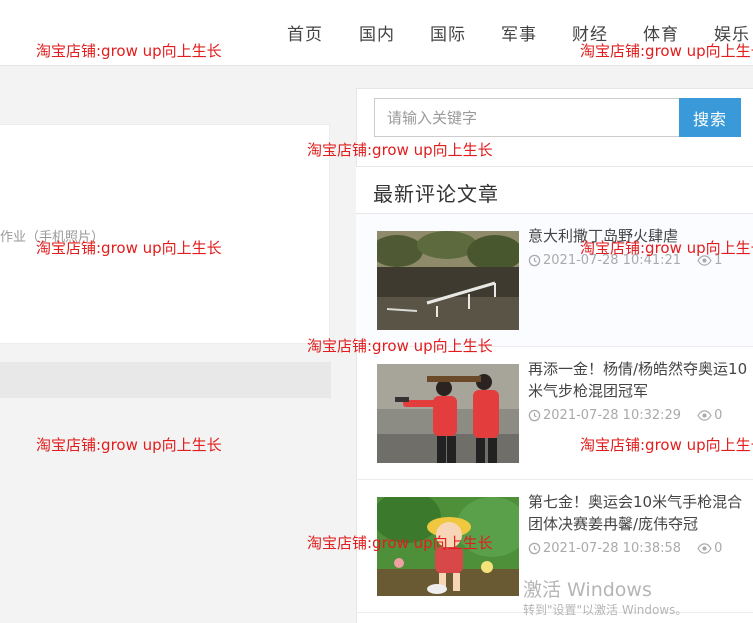 This screenshot has height=623, width=753. What do you see at coordinates (710, 117) in the screenshot?
I see `search-button: 搜索` at bounding box center [710, 117].